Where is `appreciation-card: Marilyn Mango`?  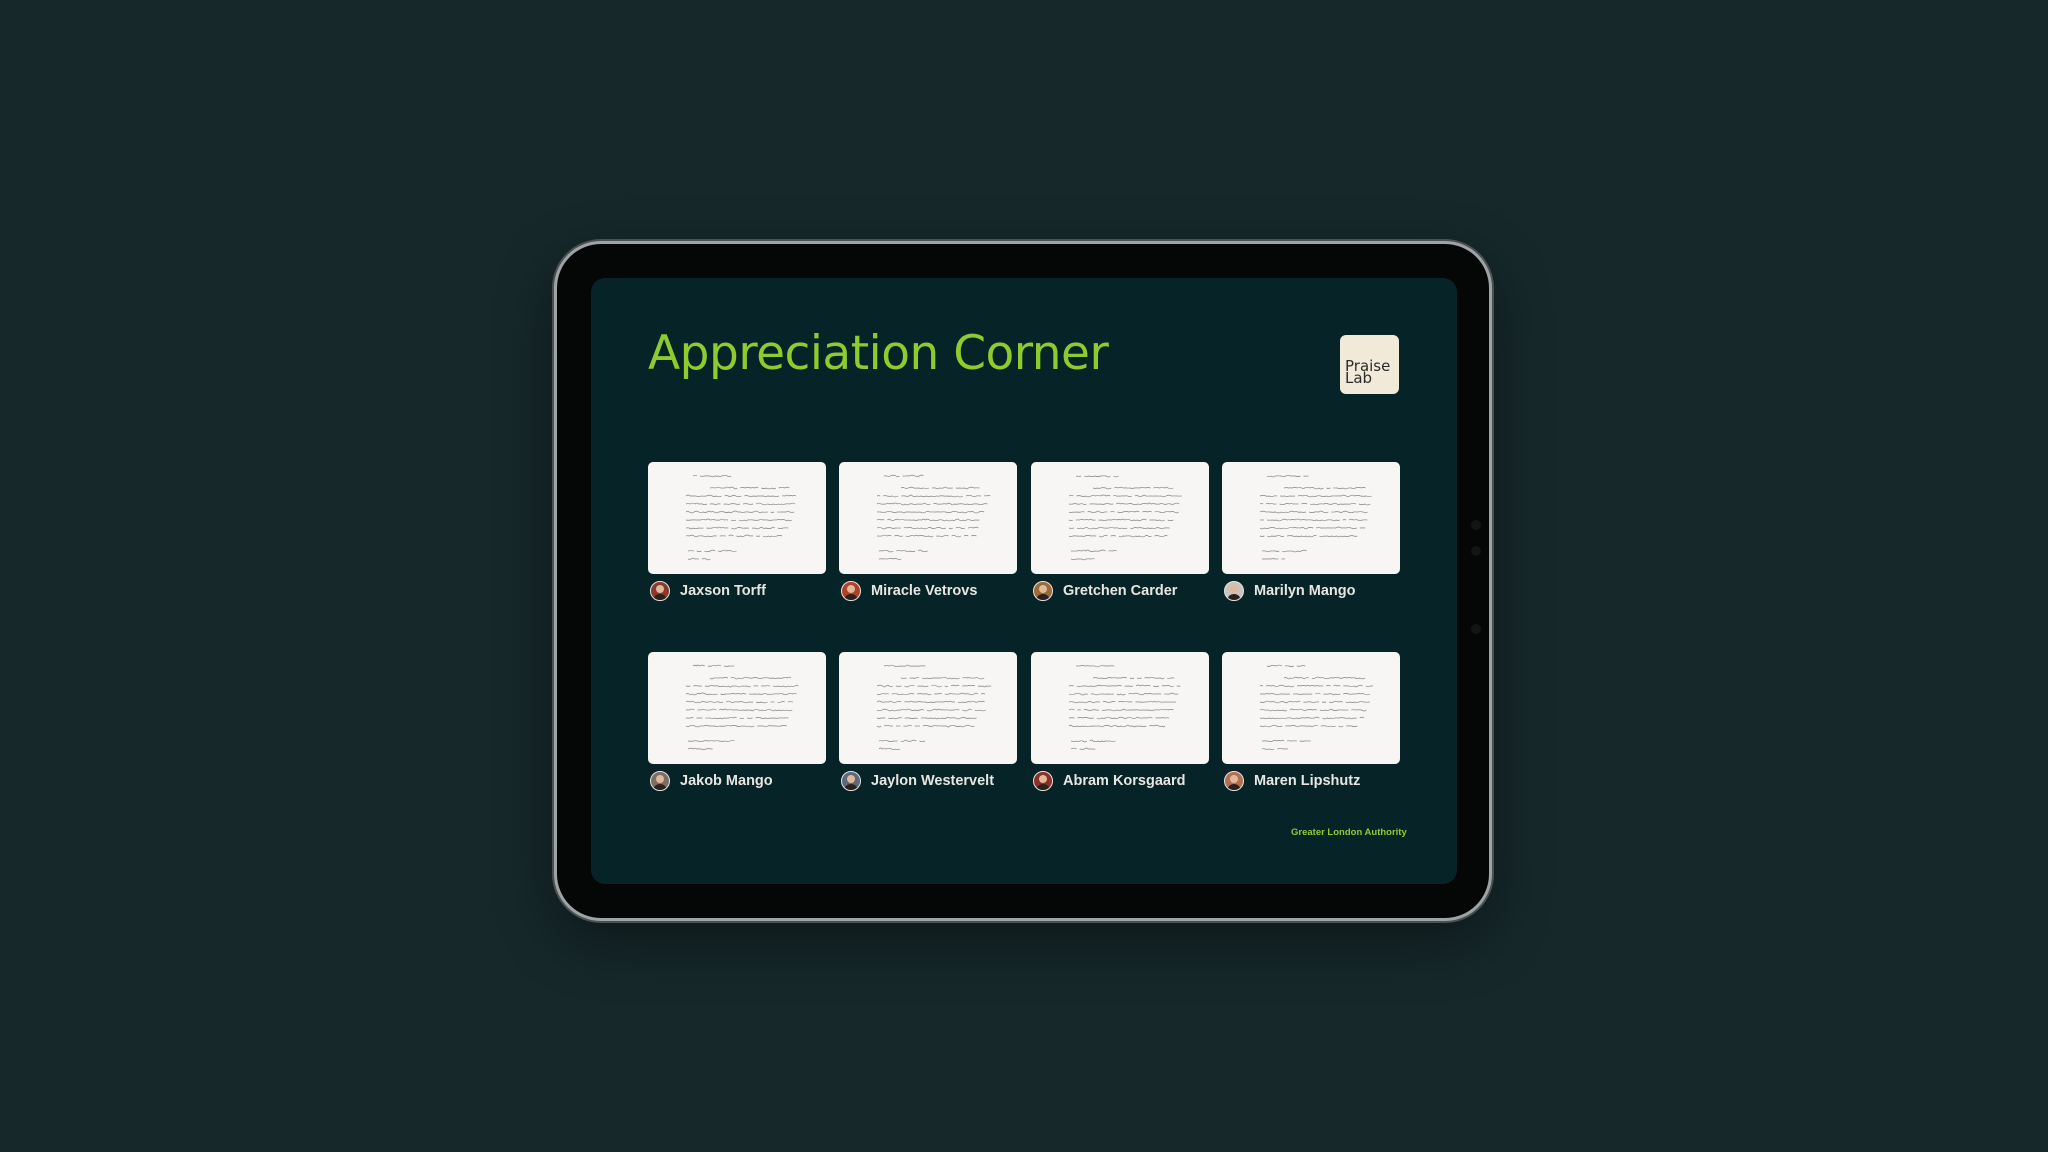 appreciation-card: Marilyn Mango is located at coordinates (1311, 531).